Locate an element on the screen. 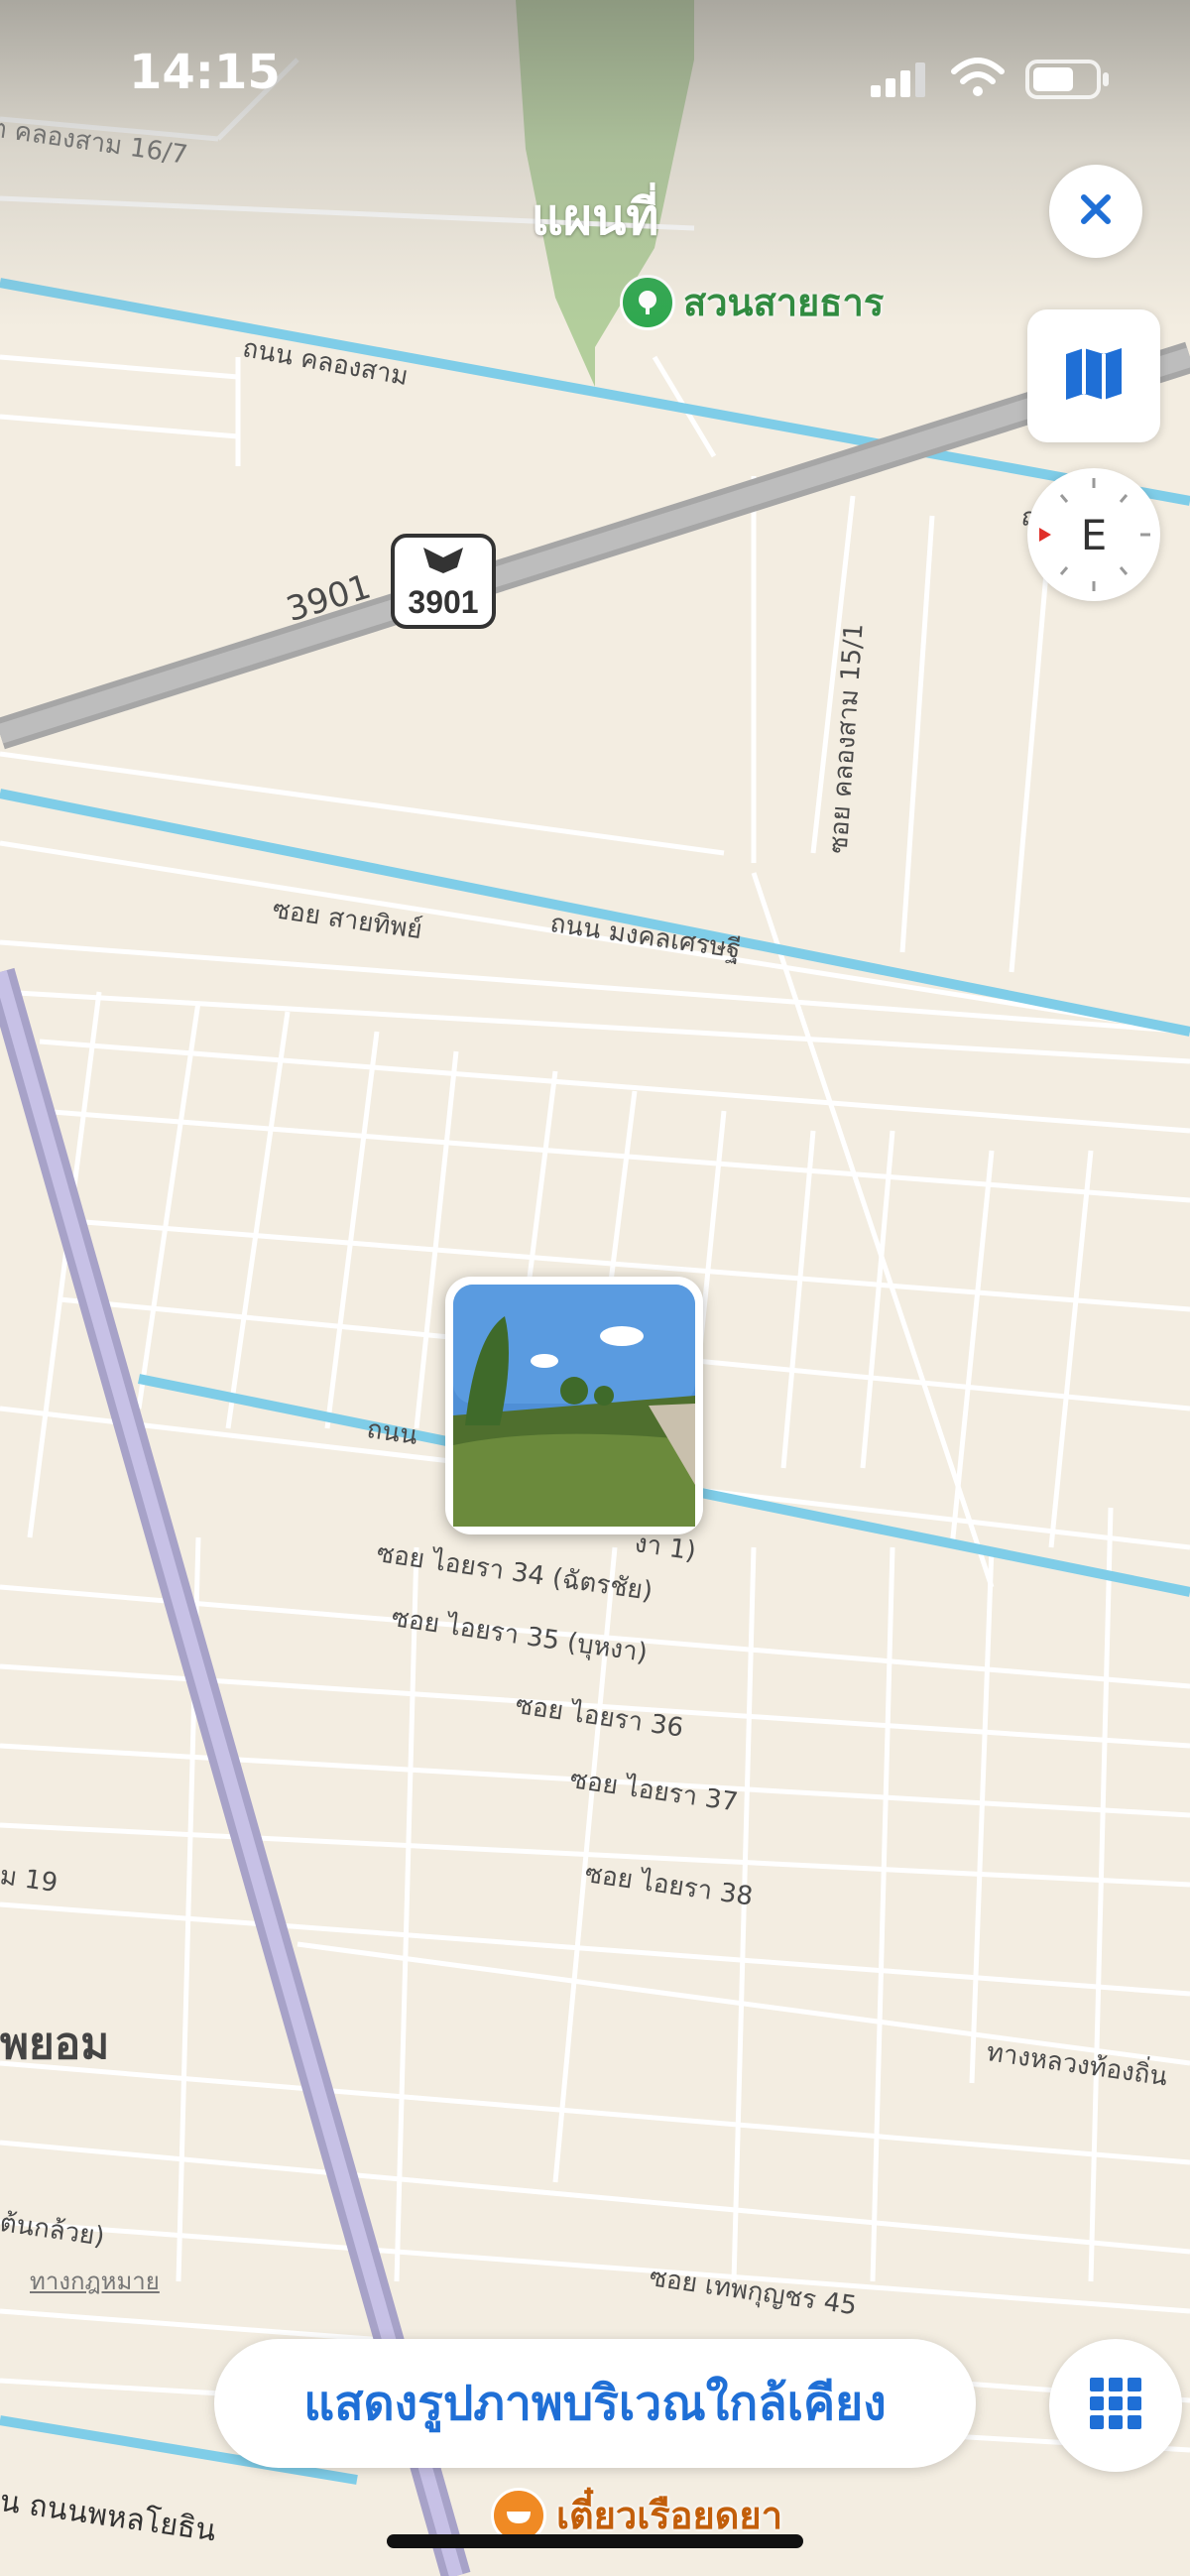  page-title: แผนที่ is located at coordinates (595, 217).